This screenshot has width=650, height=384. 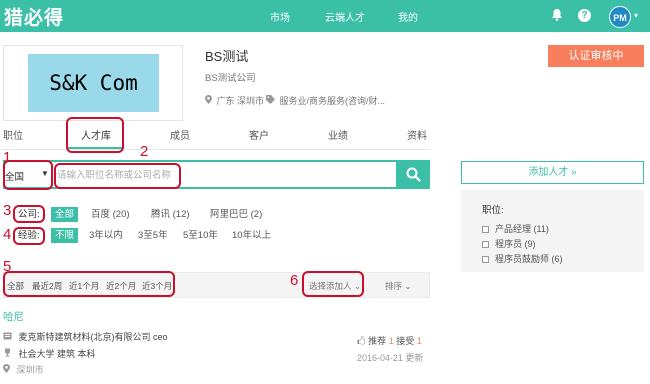 I want to click on certification-pending-button: 认证审核中, so click(x=596, y=56).